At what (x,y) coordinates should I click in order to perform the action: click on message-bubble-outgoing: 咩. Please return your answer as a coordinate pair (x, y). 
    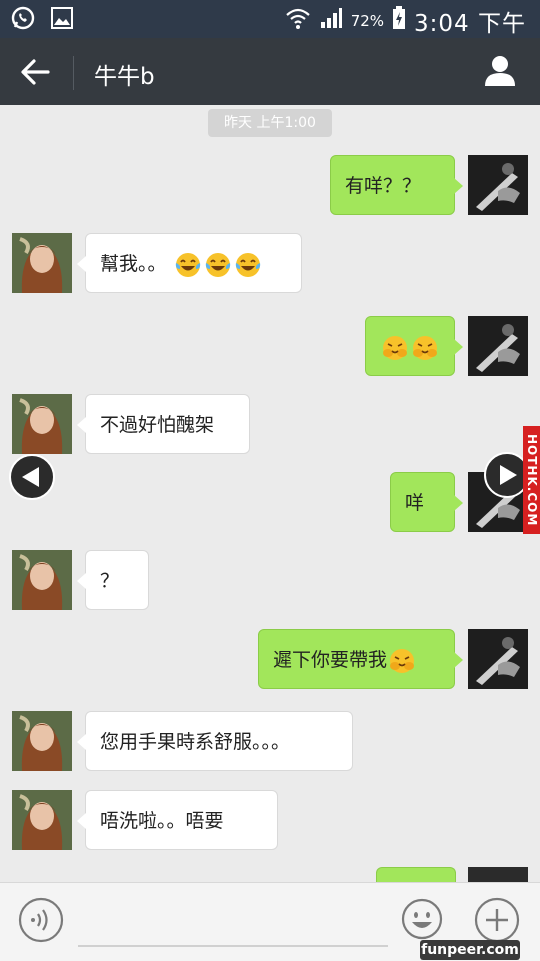
    Looking at the image, I should click on (426, 502).